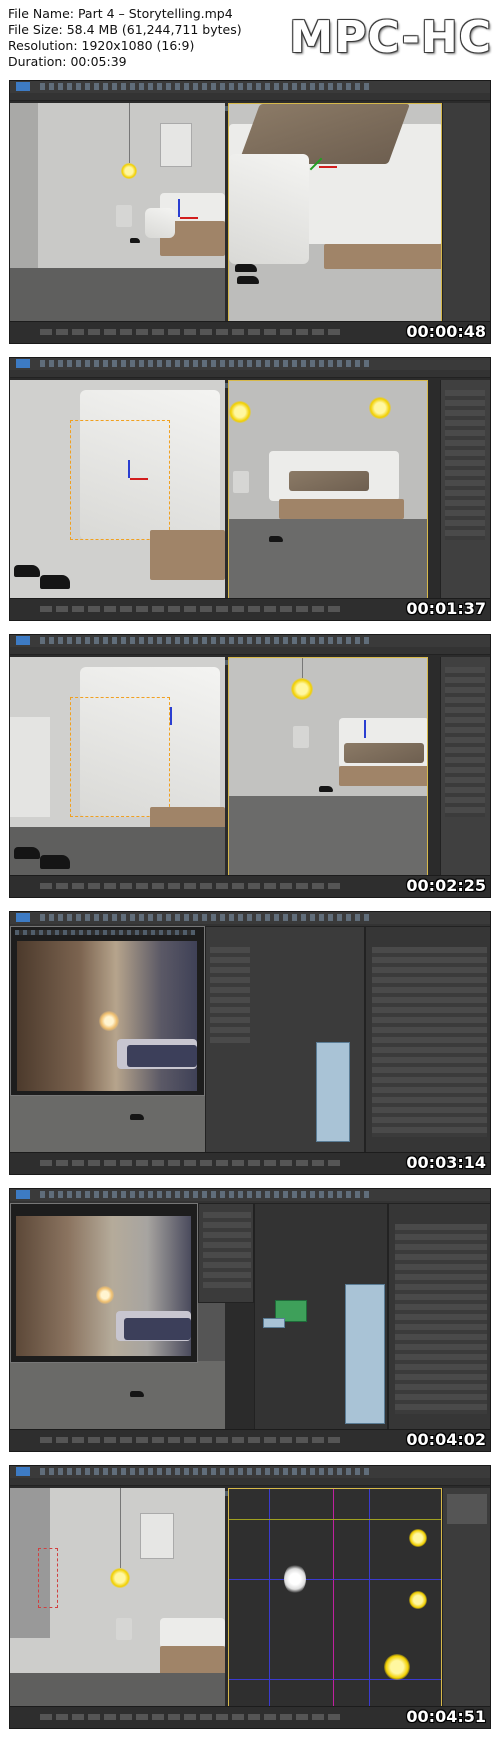  What do you see at coordinates (335, 1598) in the screenshot?
I see `viewport-top` at bounding box center [335, 1598].